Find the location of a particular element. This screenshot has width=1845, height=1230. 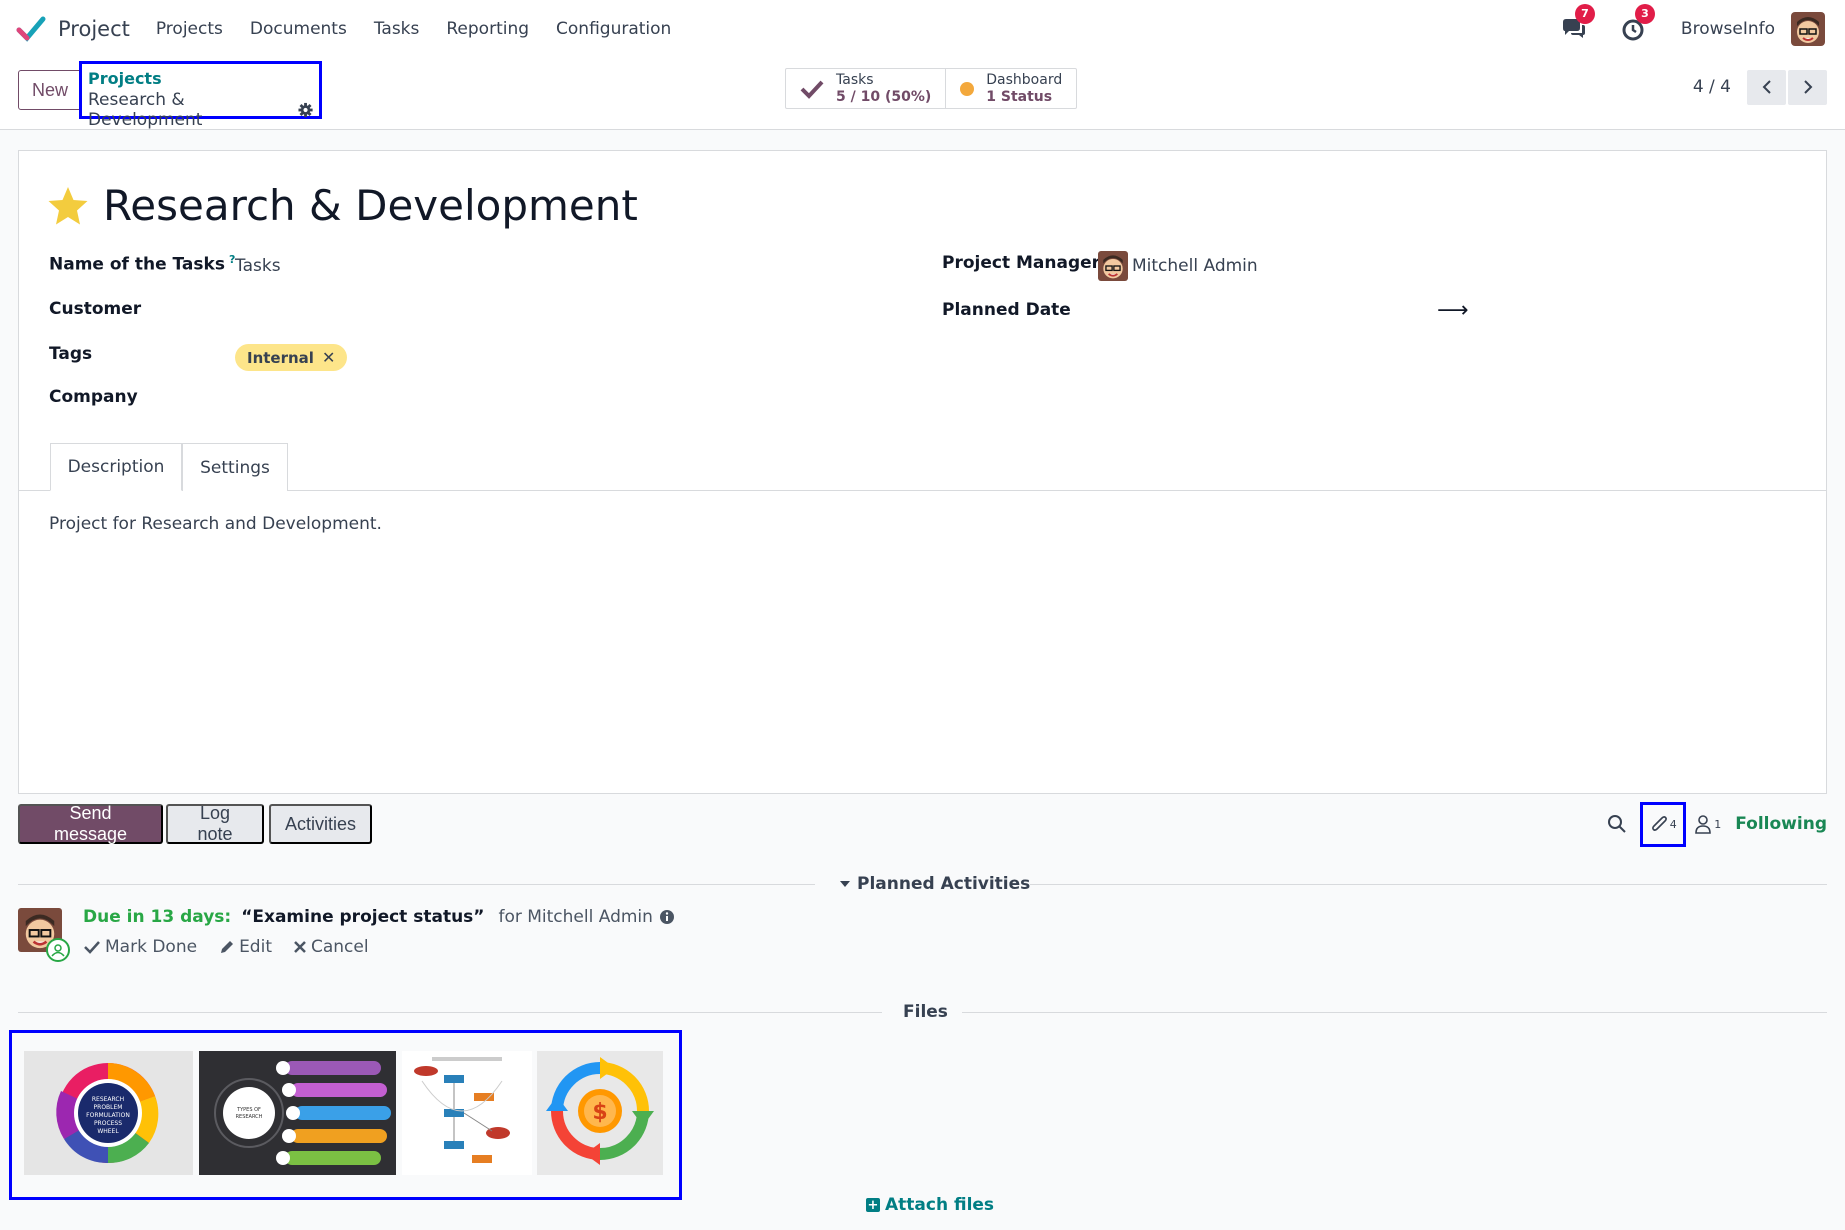

chevron-left-icon is located at coordinates (1766, 87).